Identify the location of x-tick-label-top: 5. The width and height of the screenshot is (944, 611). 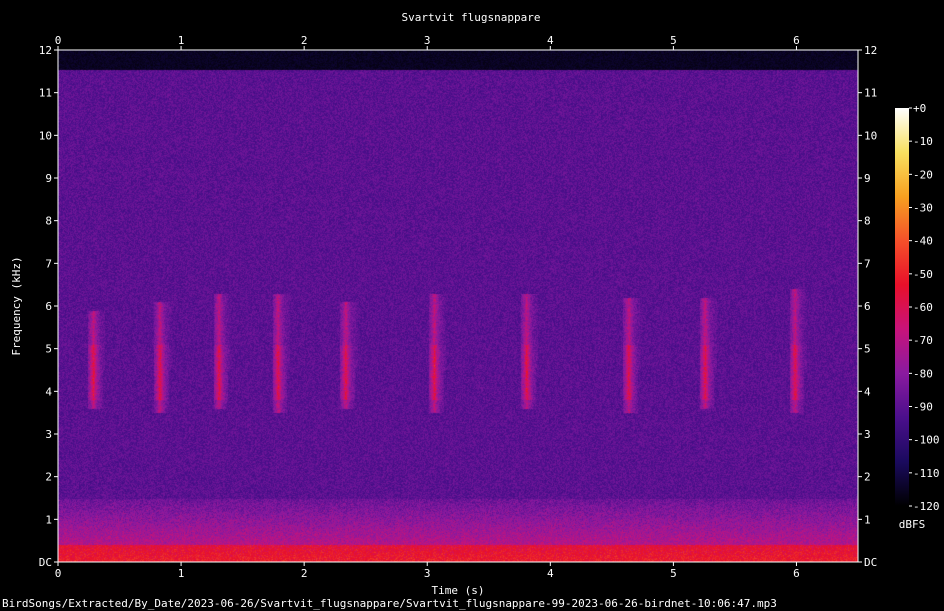
(673, 40).